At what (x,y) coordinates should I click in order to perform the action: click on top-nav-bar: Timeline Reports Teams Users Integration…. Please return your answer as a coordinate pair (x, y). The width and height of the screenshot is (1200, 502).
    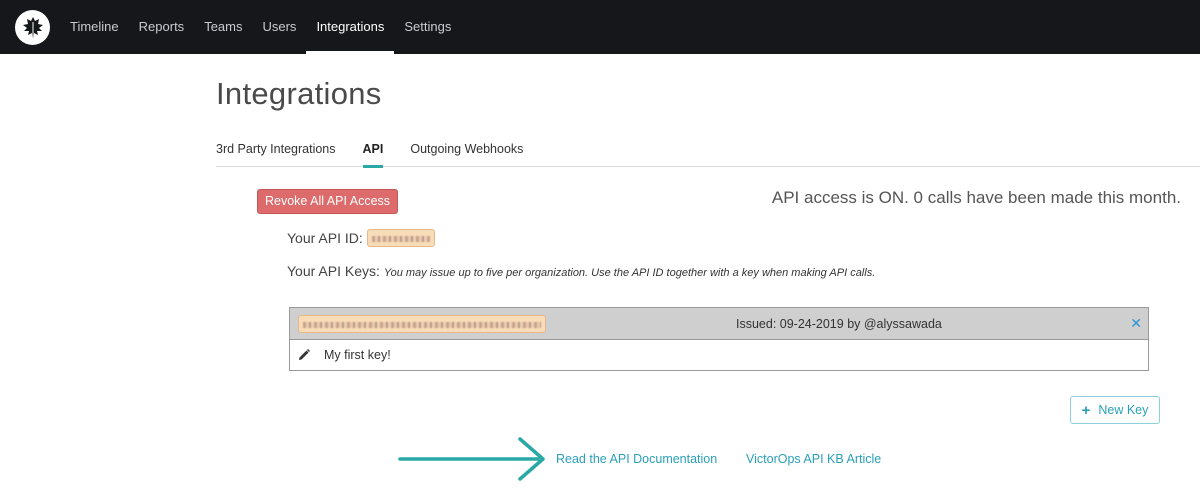
    Looking at the image, I should click on (600, 27).